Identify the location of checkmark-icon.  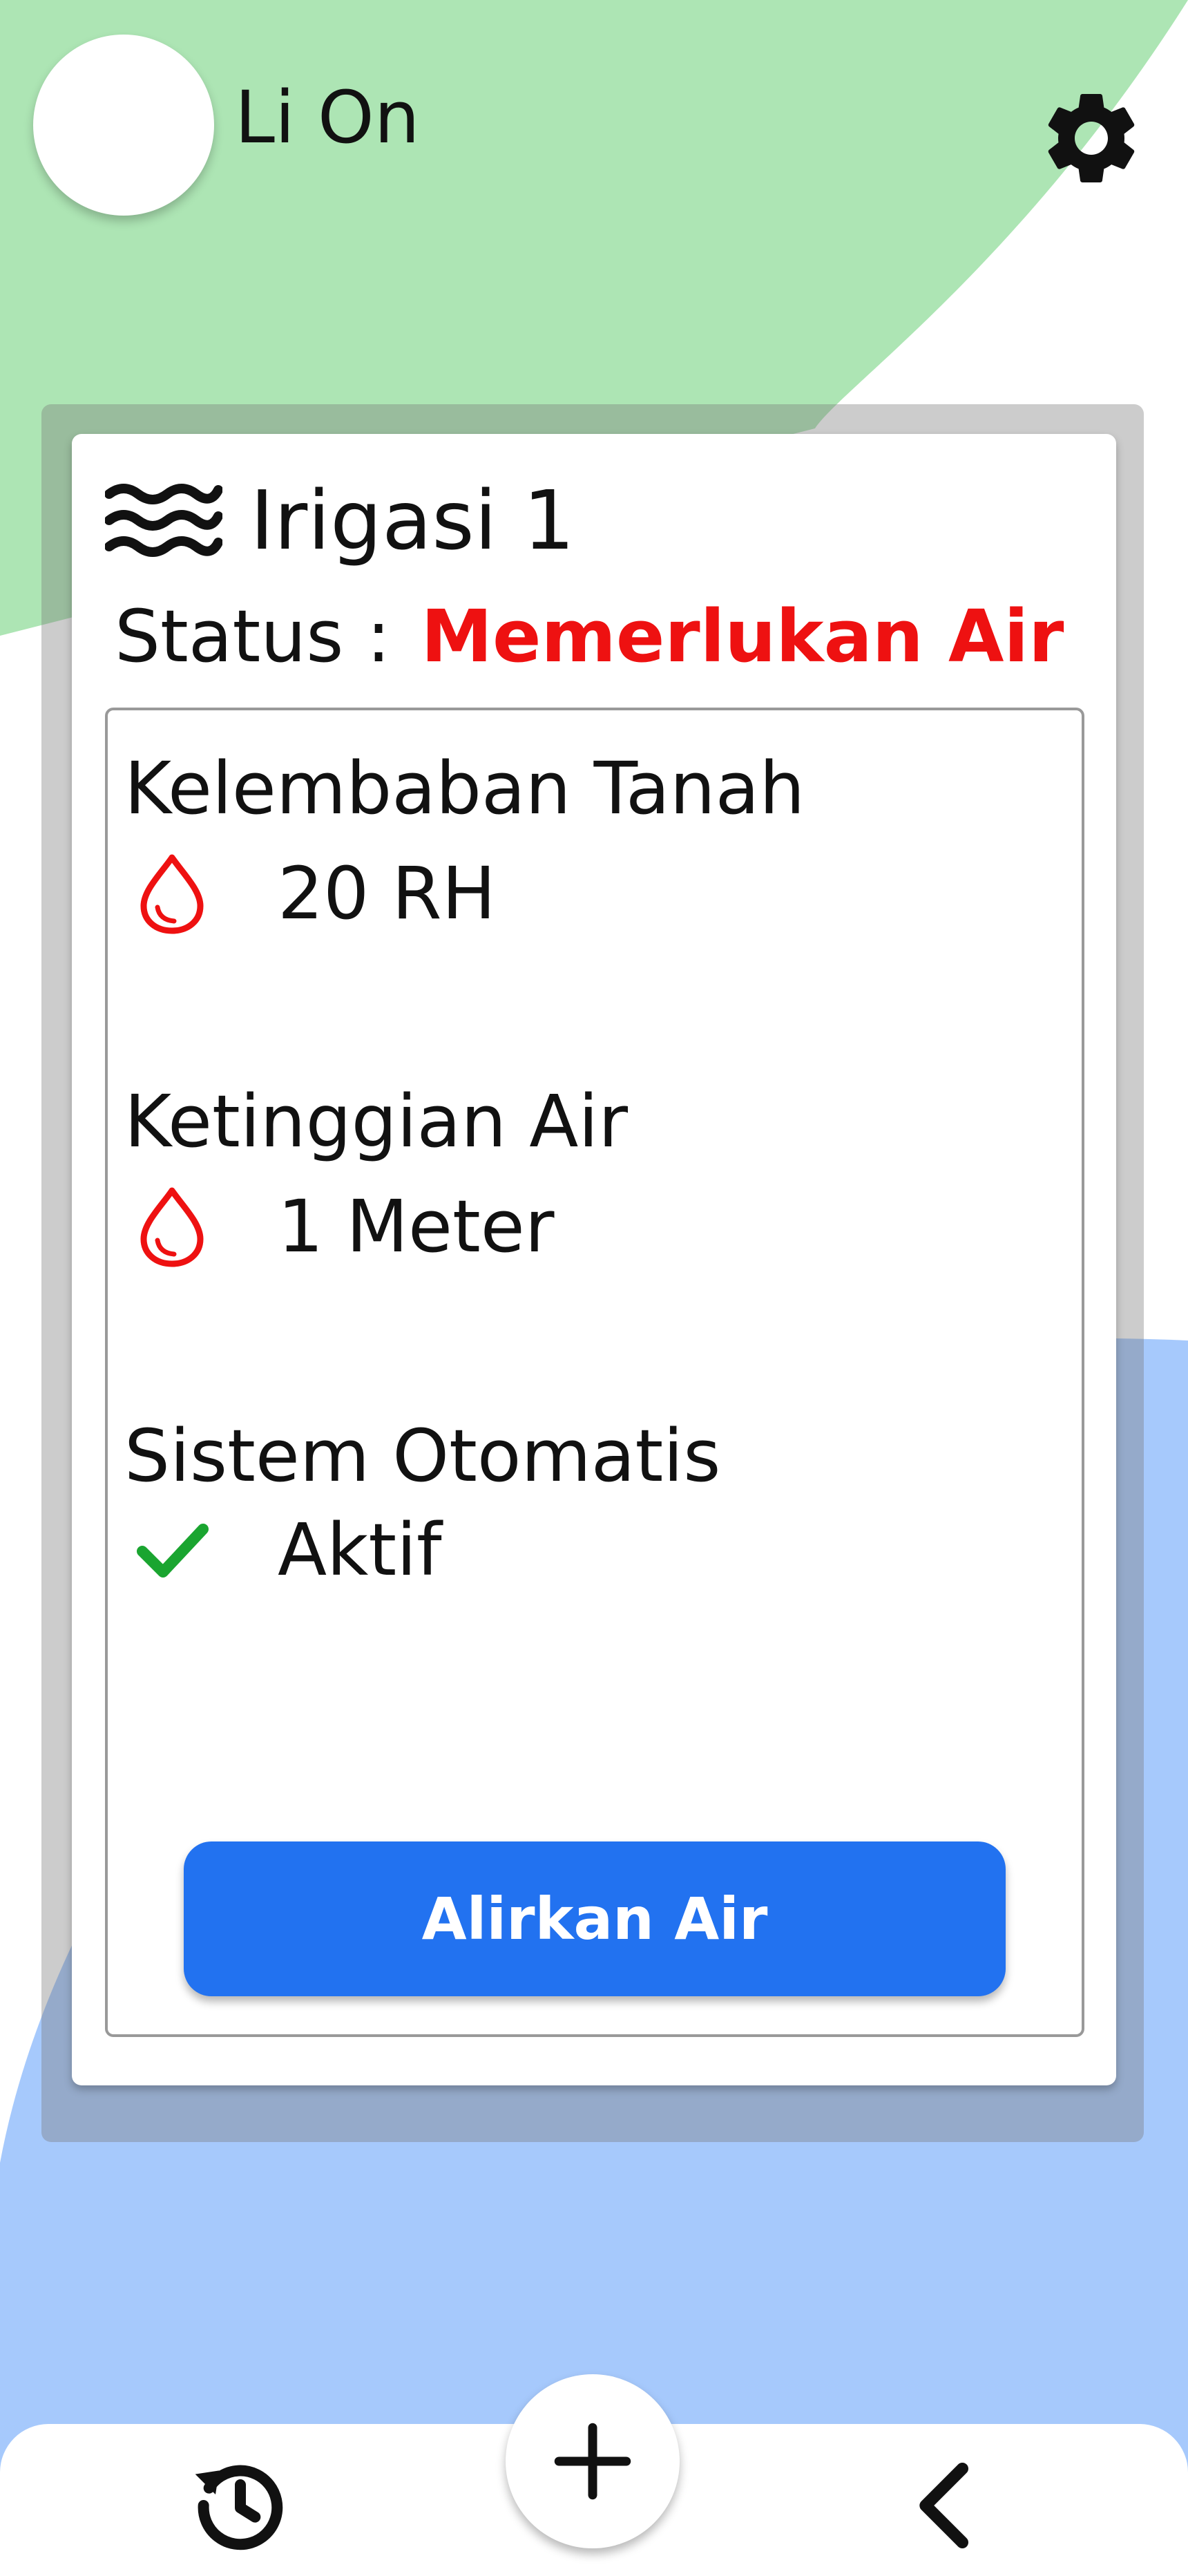
(173, 1551).